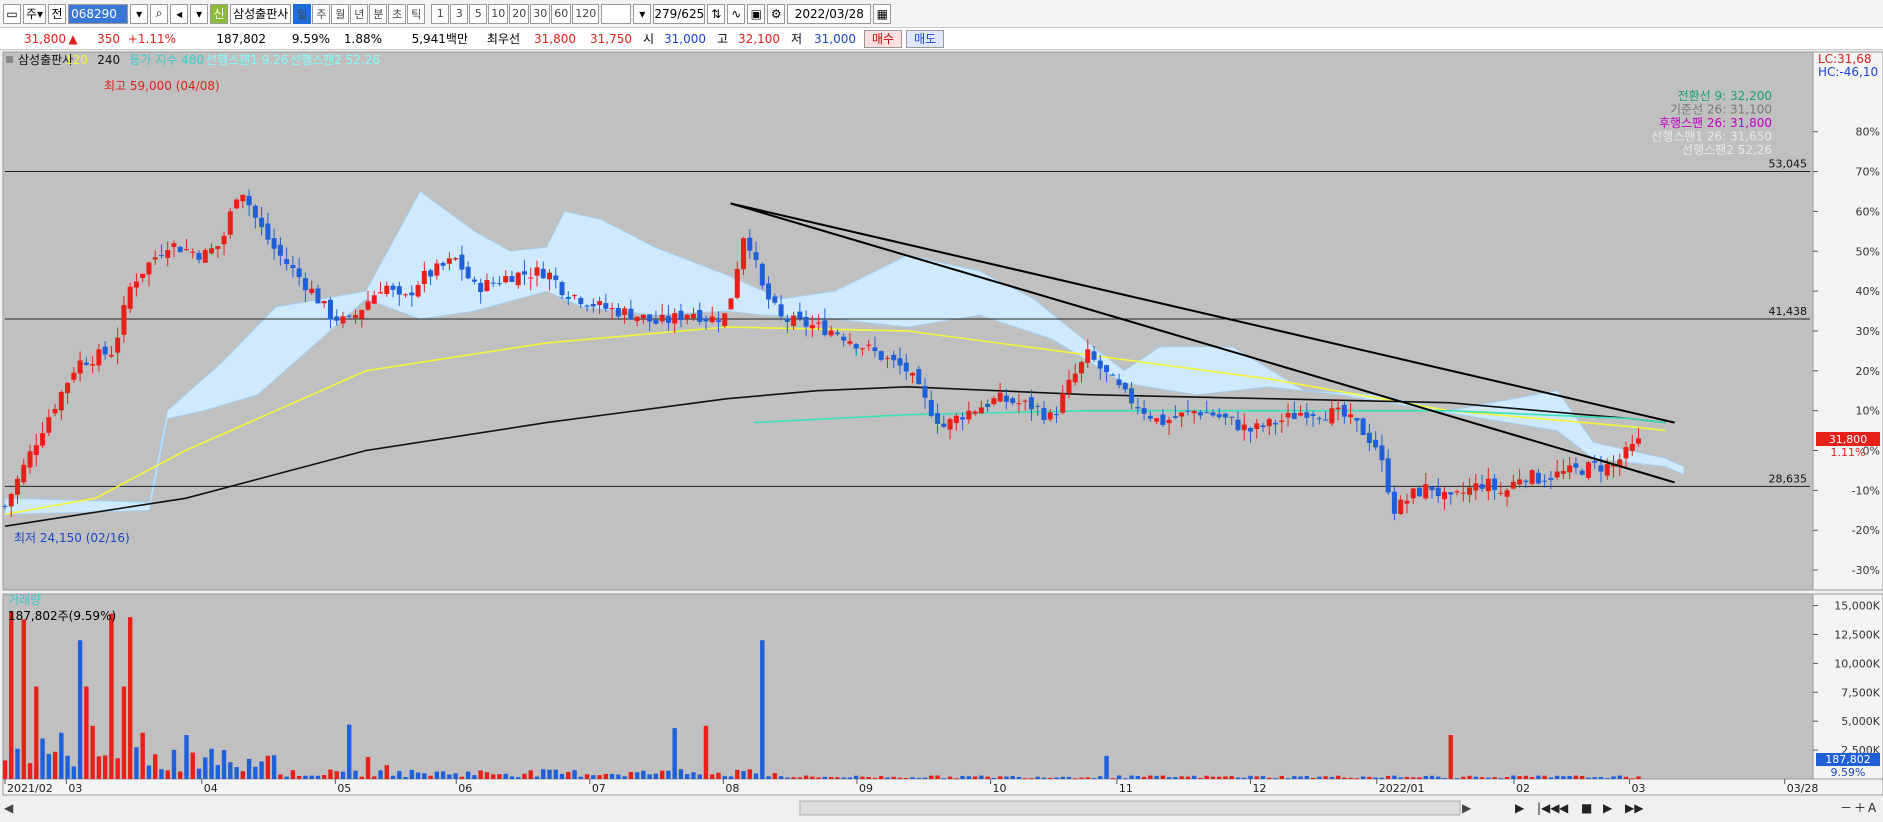  What do you see at coordinates (540, 13) in the screenshot?
I see `interval-tab-30: 30` at bounding box center [540, 13].